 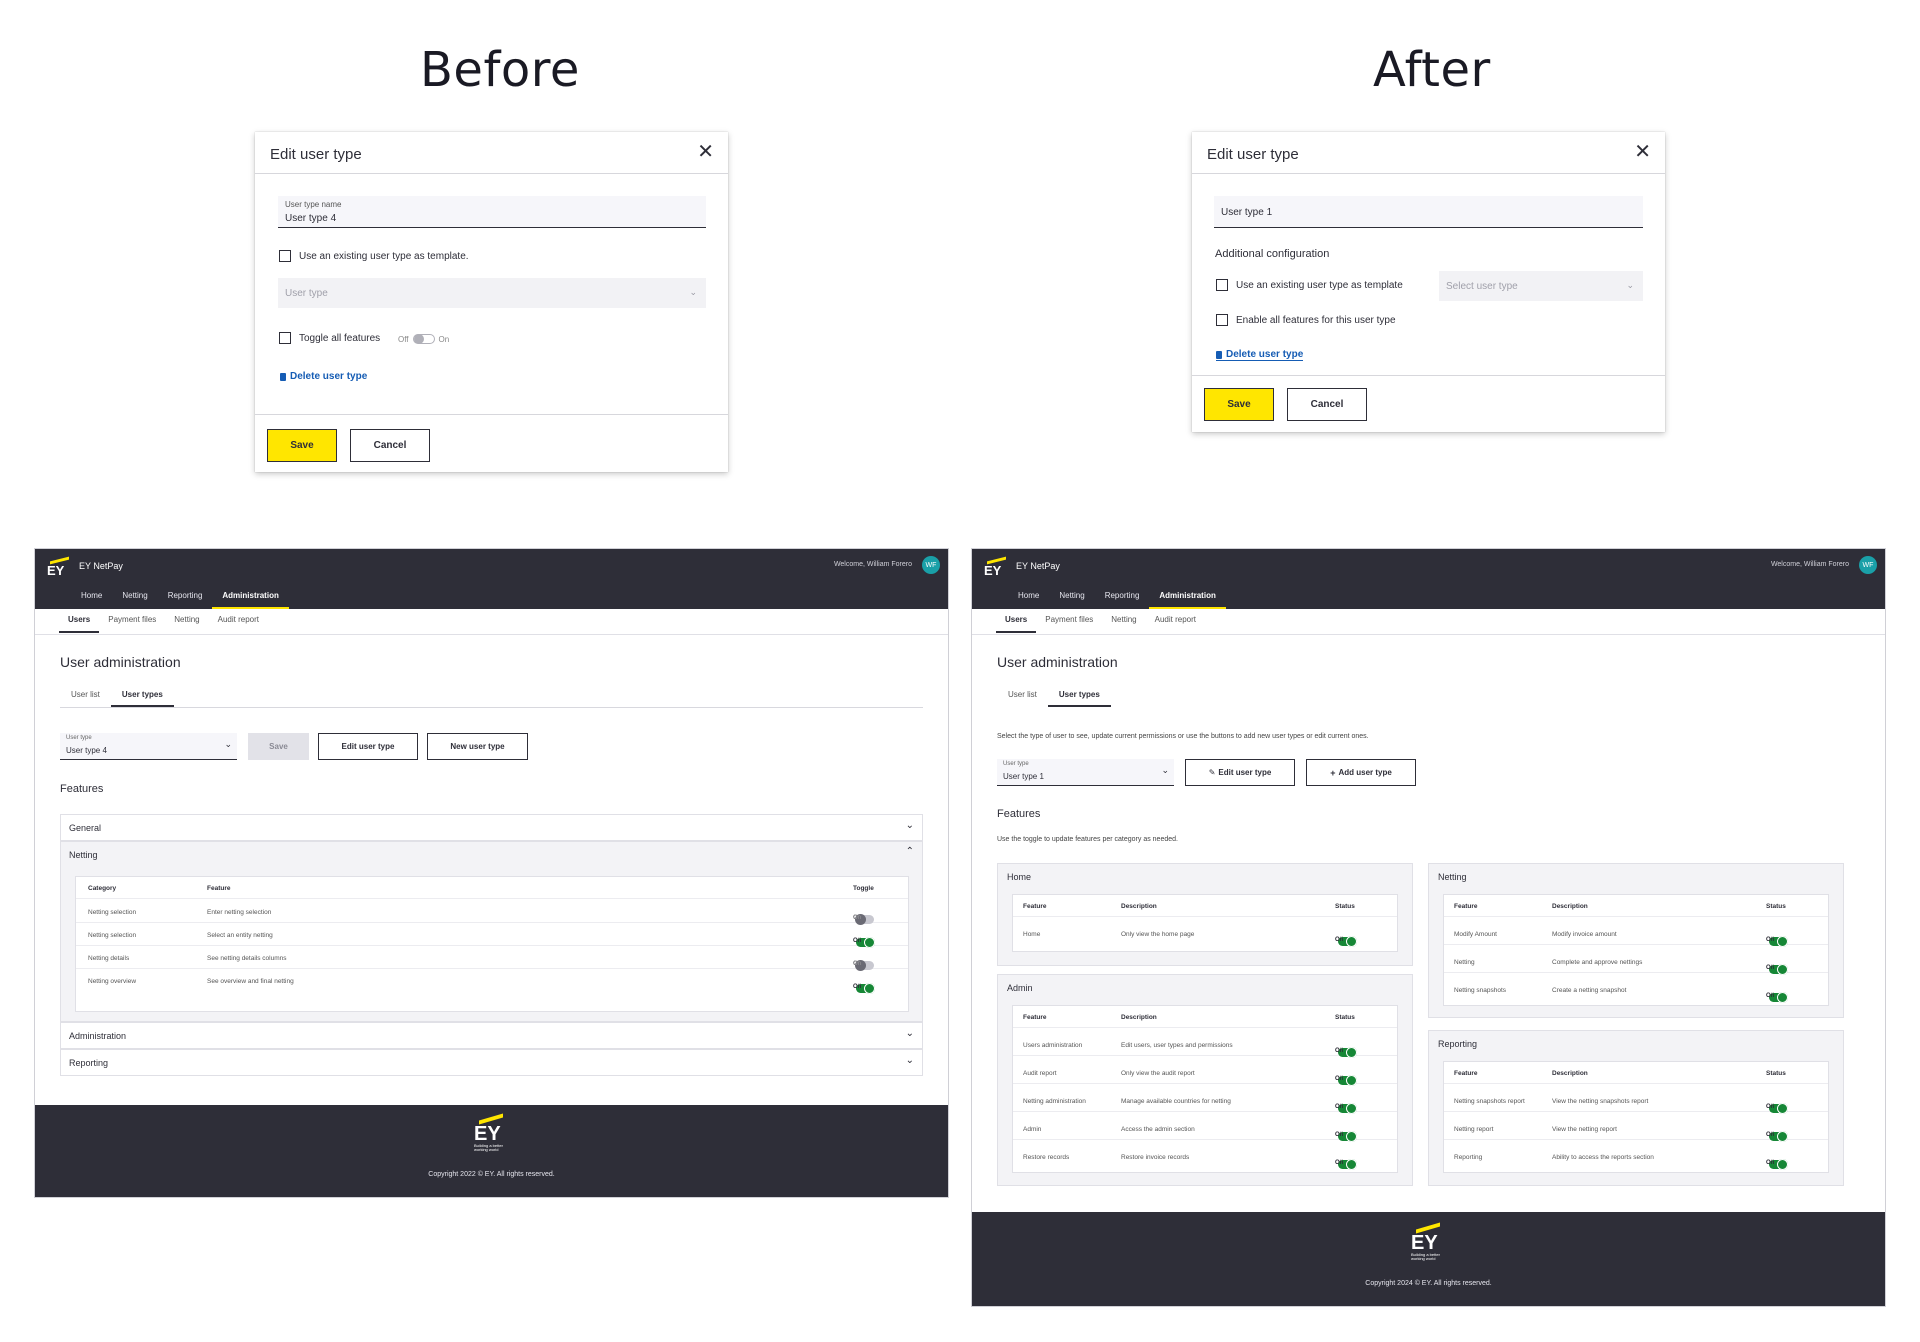 What do you see at coordinates (1247, 212) in the screenshot?
I see `field-value: User type 1` at bounding box center [1247, 212].